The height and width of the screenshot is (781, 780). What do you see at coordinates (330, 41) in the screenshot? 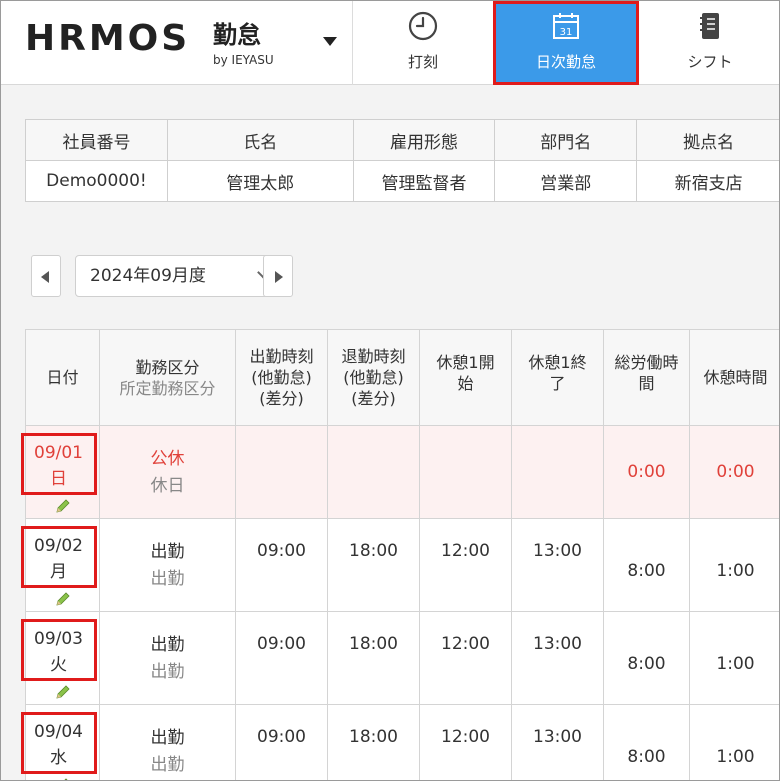
I see `caret-down-icon` at bounding box center [330, 41].